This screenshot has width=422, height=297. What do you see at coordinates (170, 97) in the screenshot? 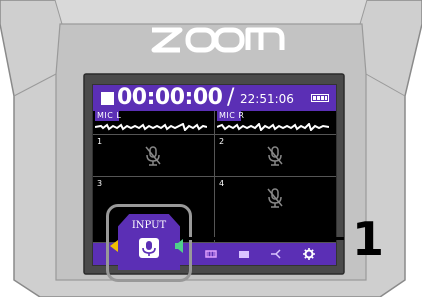
I see `recording-counter: 00:00:00` at bounding box center [170, 97].